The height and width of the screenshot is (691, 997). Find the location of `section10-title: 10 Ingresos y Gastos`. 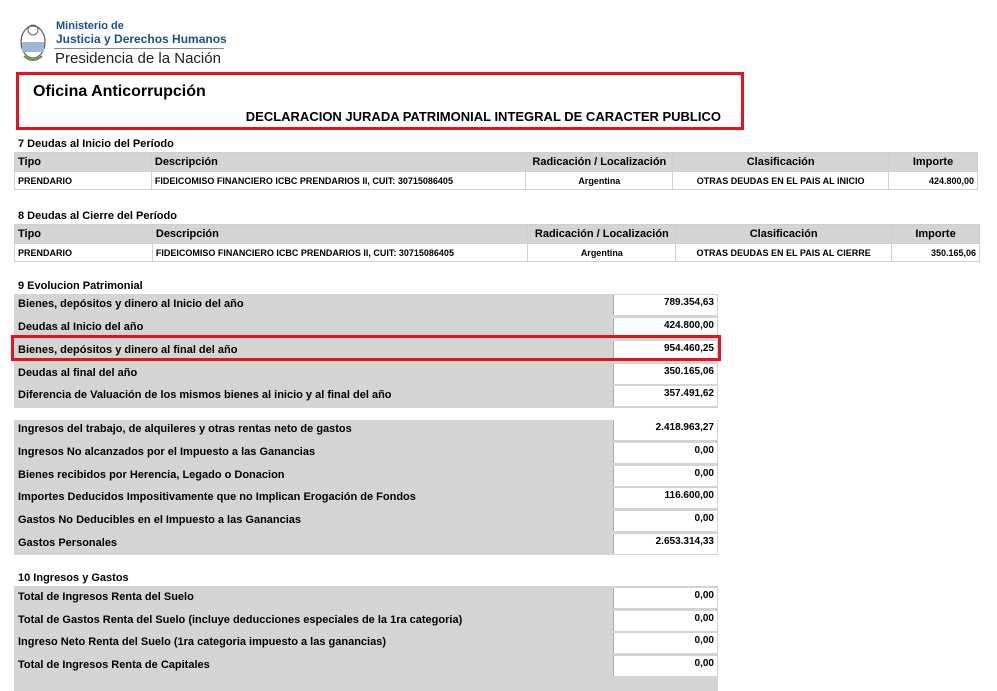

section10-title: 10 Ingresos y Gastos is located at coordinates (73, 578).